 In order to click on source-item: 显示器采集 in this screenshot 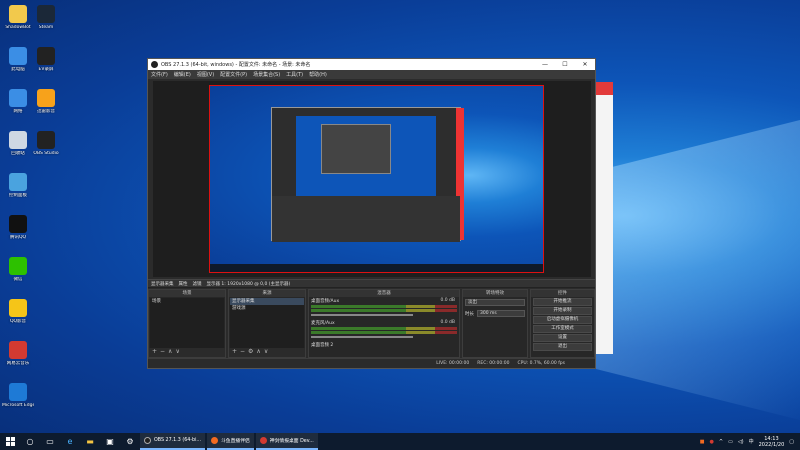, I will do `click(267, 301)`.